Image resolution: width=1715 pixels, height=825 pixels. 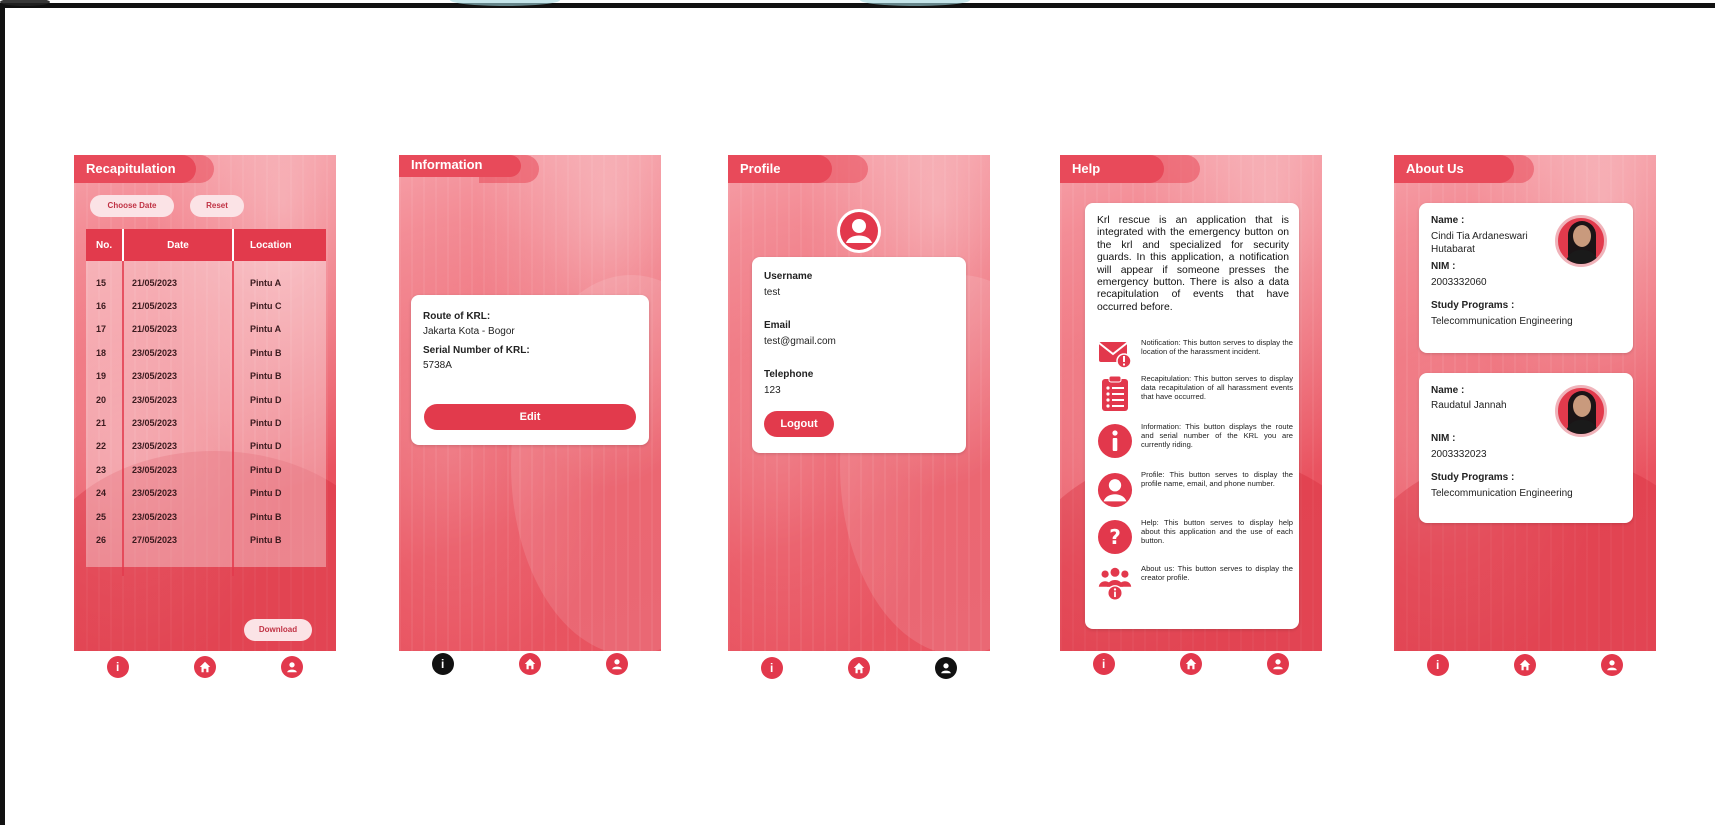 What do you see at coordinates (206, 470) in the screenshot?
I see `table-row: 23 23/05/2023 Pintu D` at bounding box center [206, 470].